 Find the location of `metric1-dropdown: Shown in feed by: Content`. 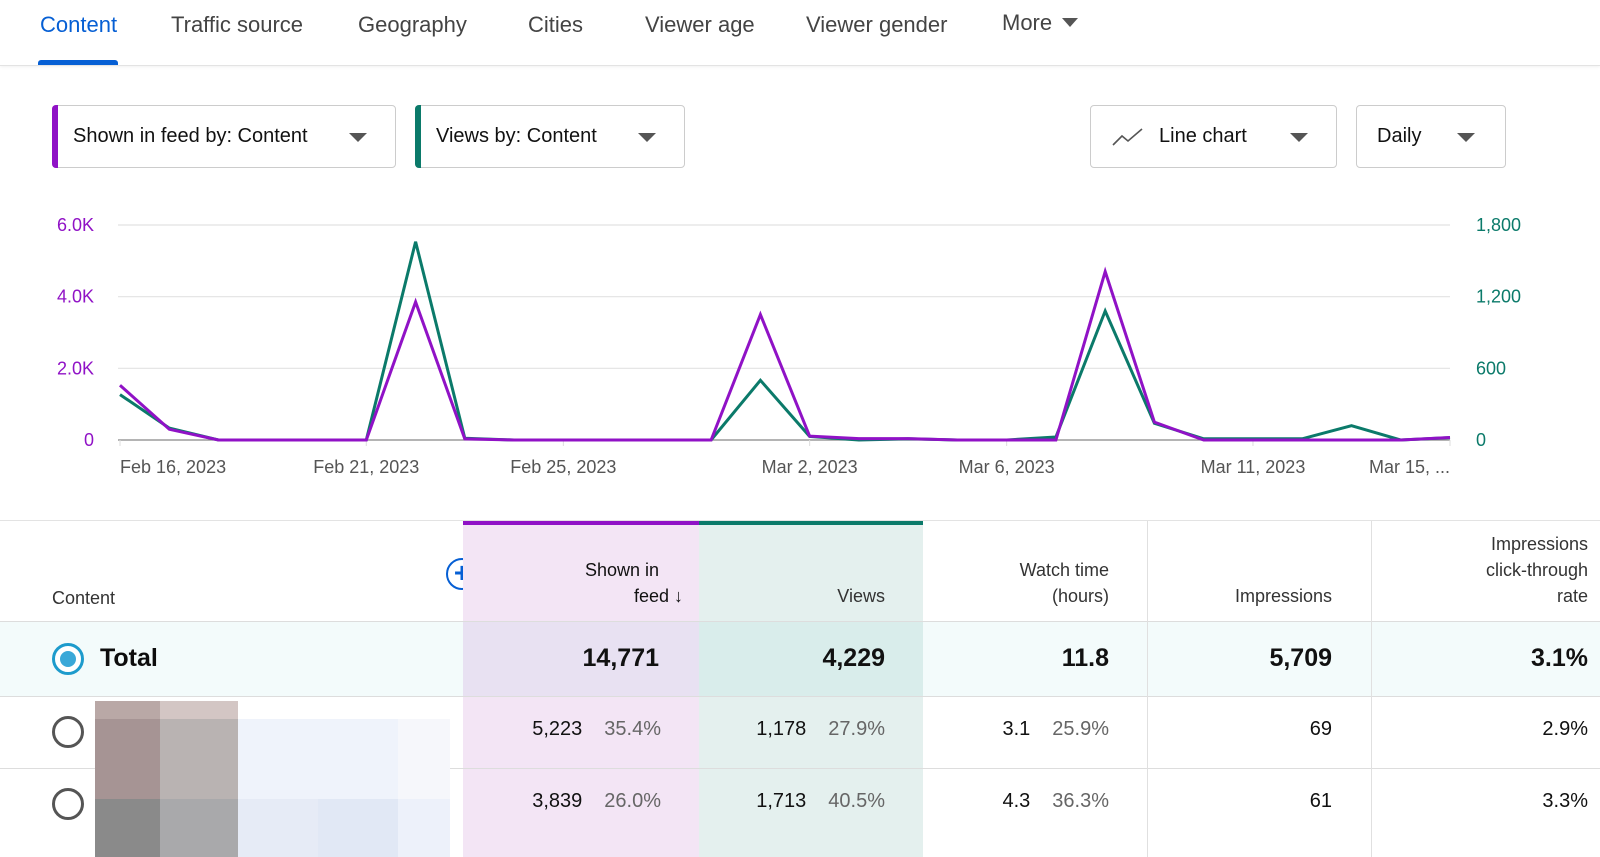

metric1-dropdown: Shown in feed by: Content is located at coordinates (224, 136).